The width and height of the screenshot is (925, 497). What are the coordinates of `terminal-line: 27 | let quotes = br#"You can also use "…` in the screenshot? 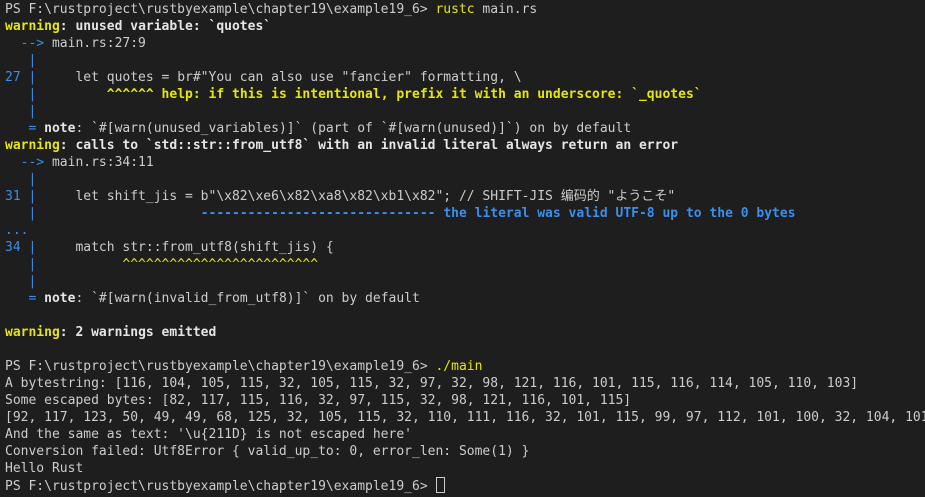 It's located at (465, 77).